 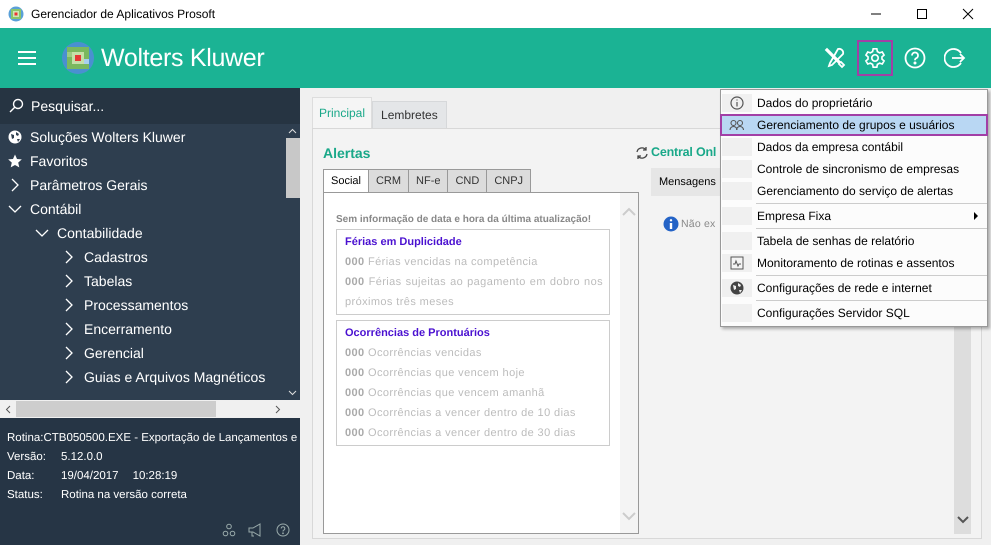 I want to click on alert-group-title: Ocorrências de Prontuários, so click(x=418, y=333).